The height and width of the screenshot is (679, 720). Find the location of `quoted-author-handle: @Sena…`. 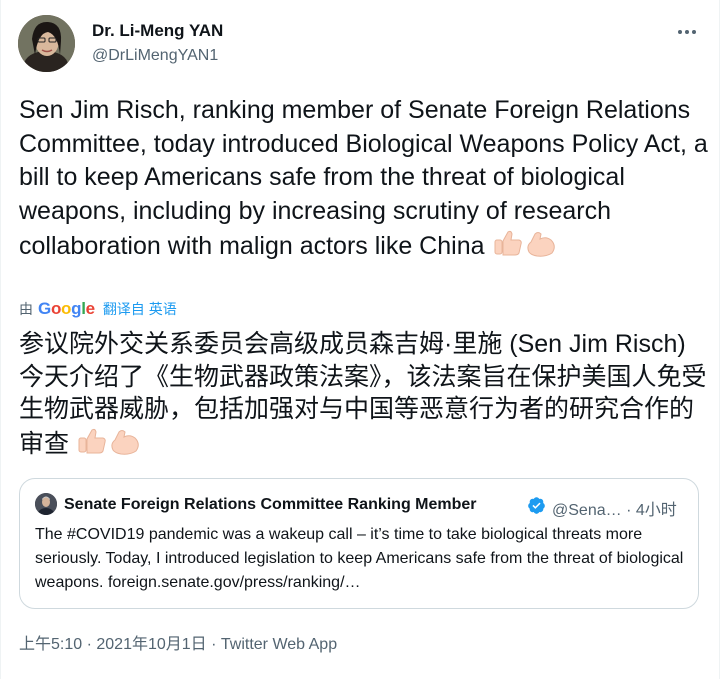

quoted-author-handle: @Sena… is located at coordinates (587, 510).